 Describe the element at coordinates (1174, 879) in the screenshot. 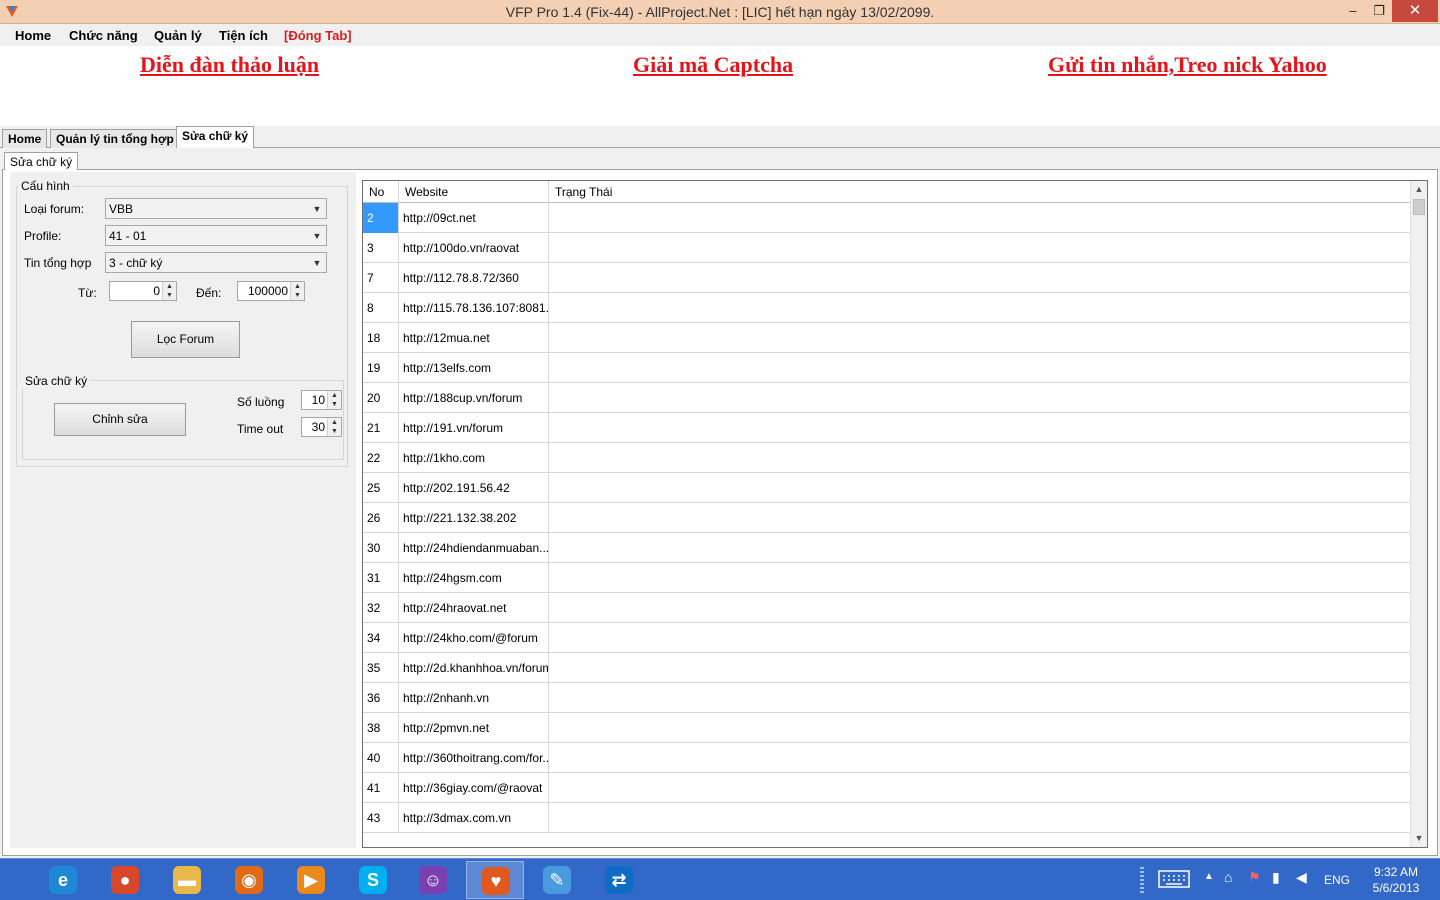

I see `keyboard-icon` at that location.